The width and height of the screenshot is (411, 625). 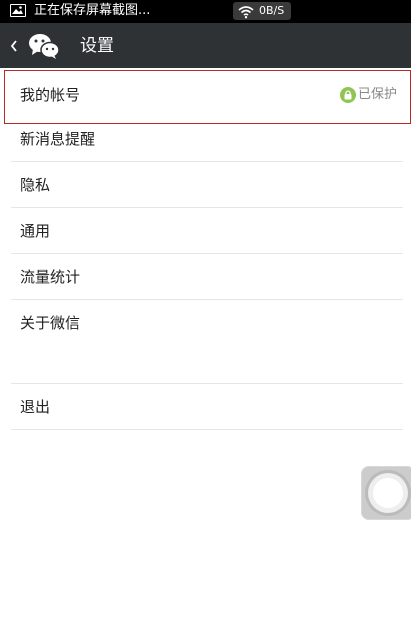 I want to click on network-indicator: 0B/S, so click(x=262, y=11).